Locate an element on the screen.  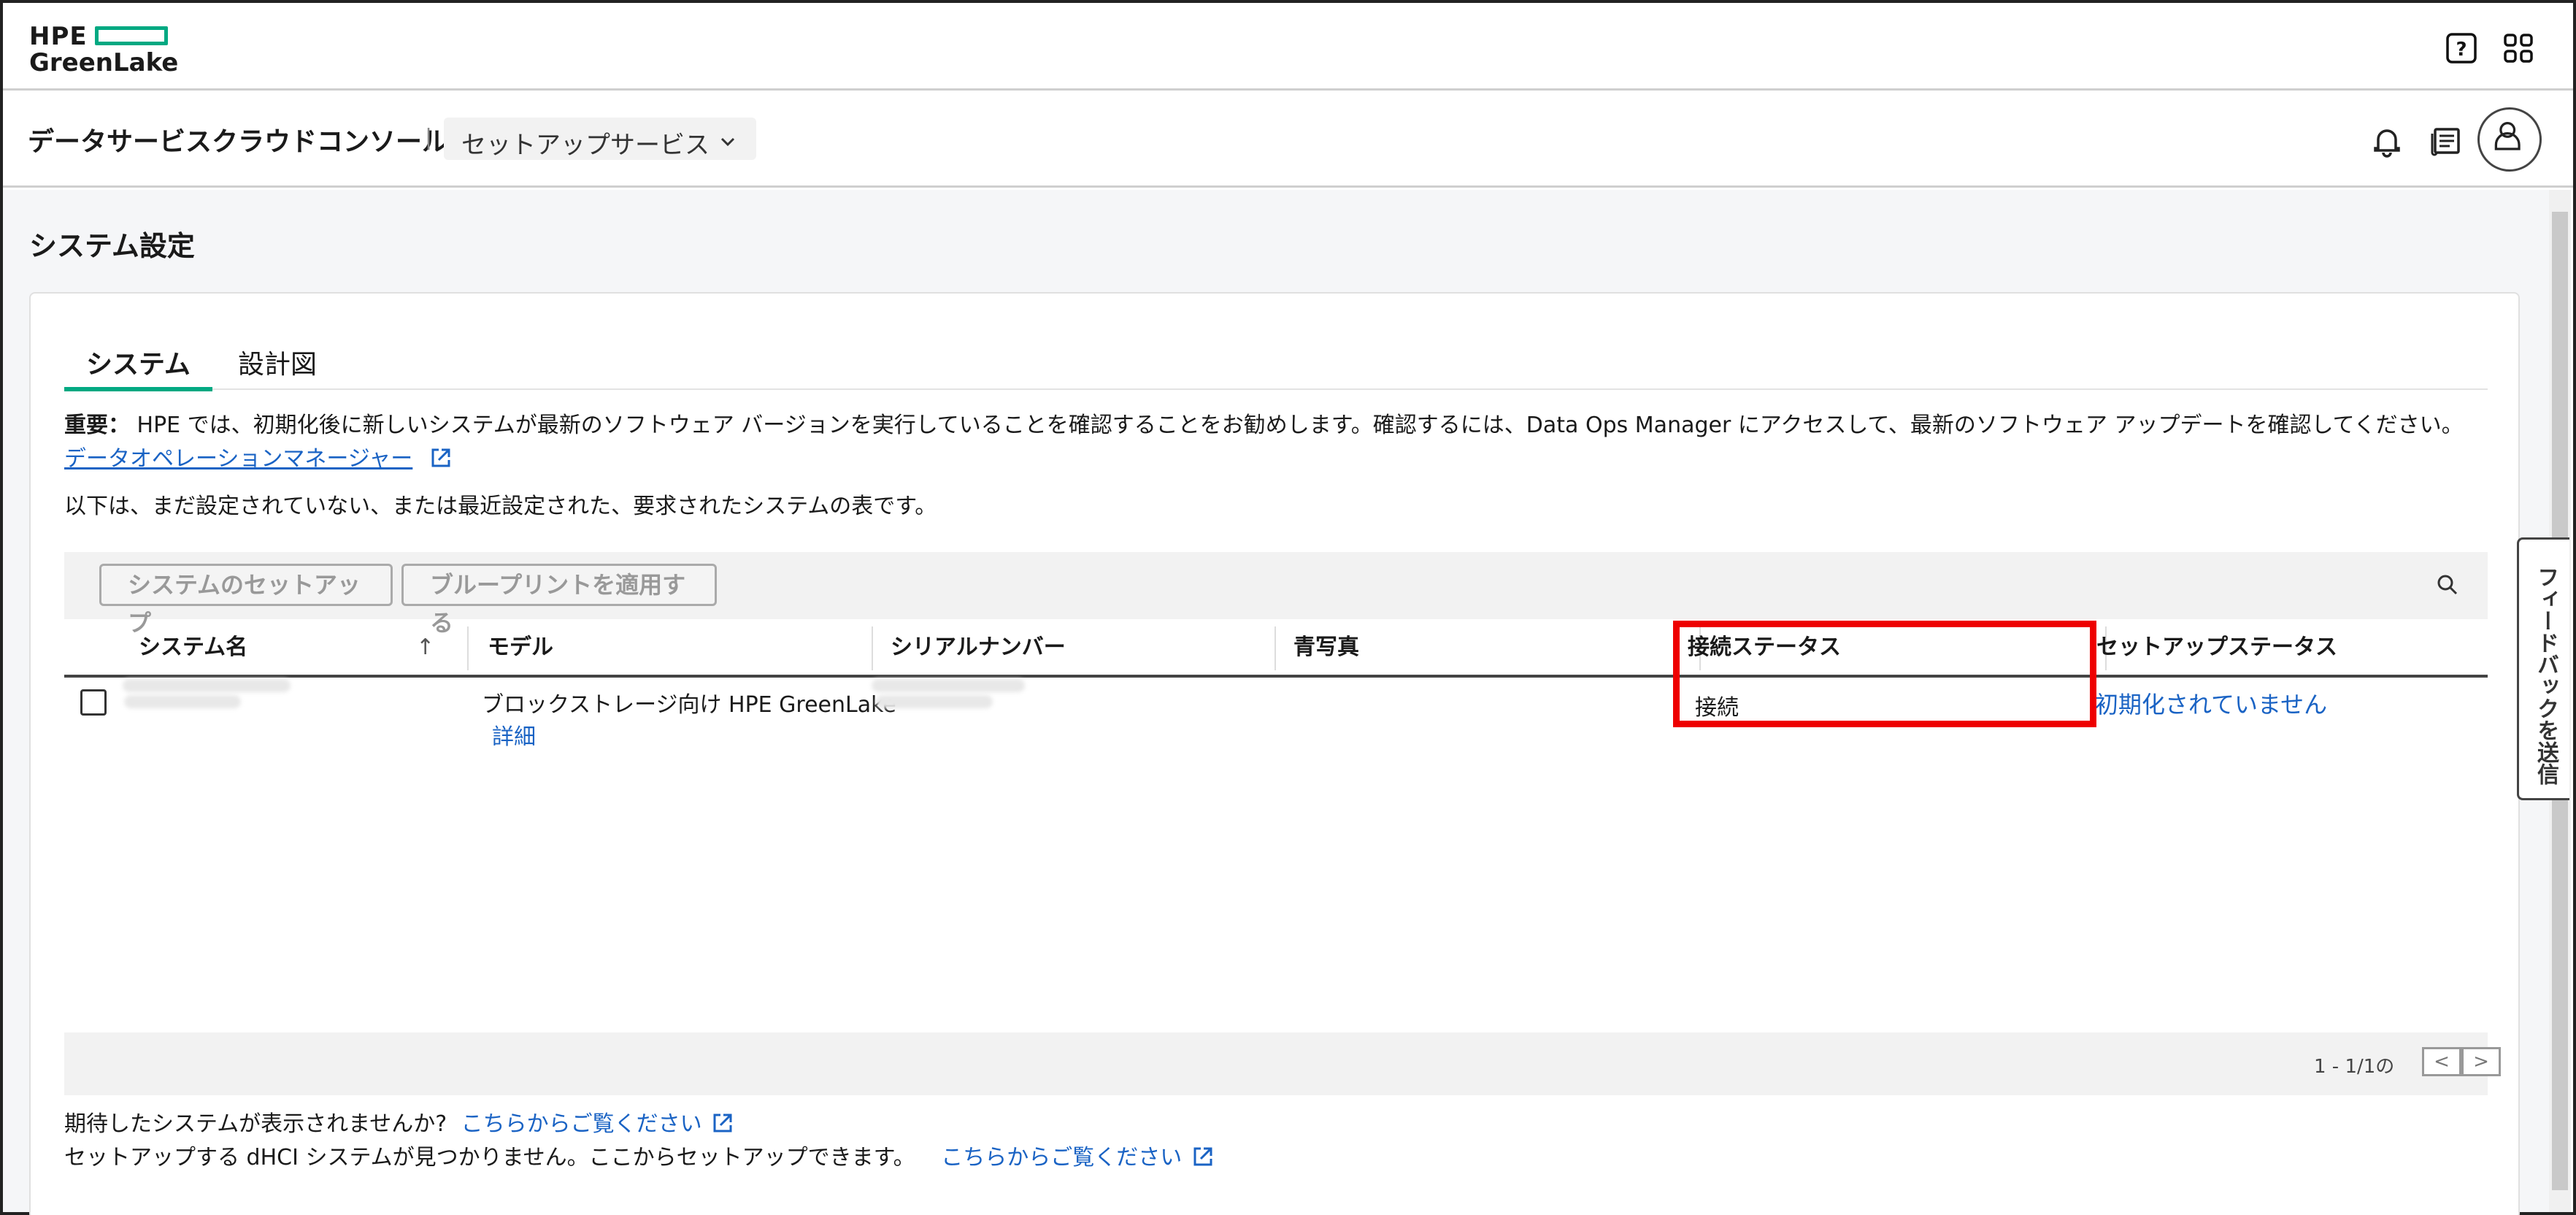
column-label: シリアルナンバー is located at coordinates (978, 647).